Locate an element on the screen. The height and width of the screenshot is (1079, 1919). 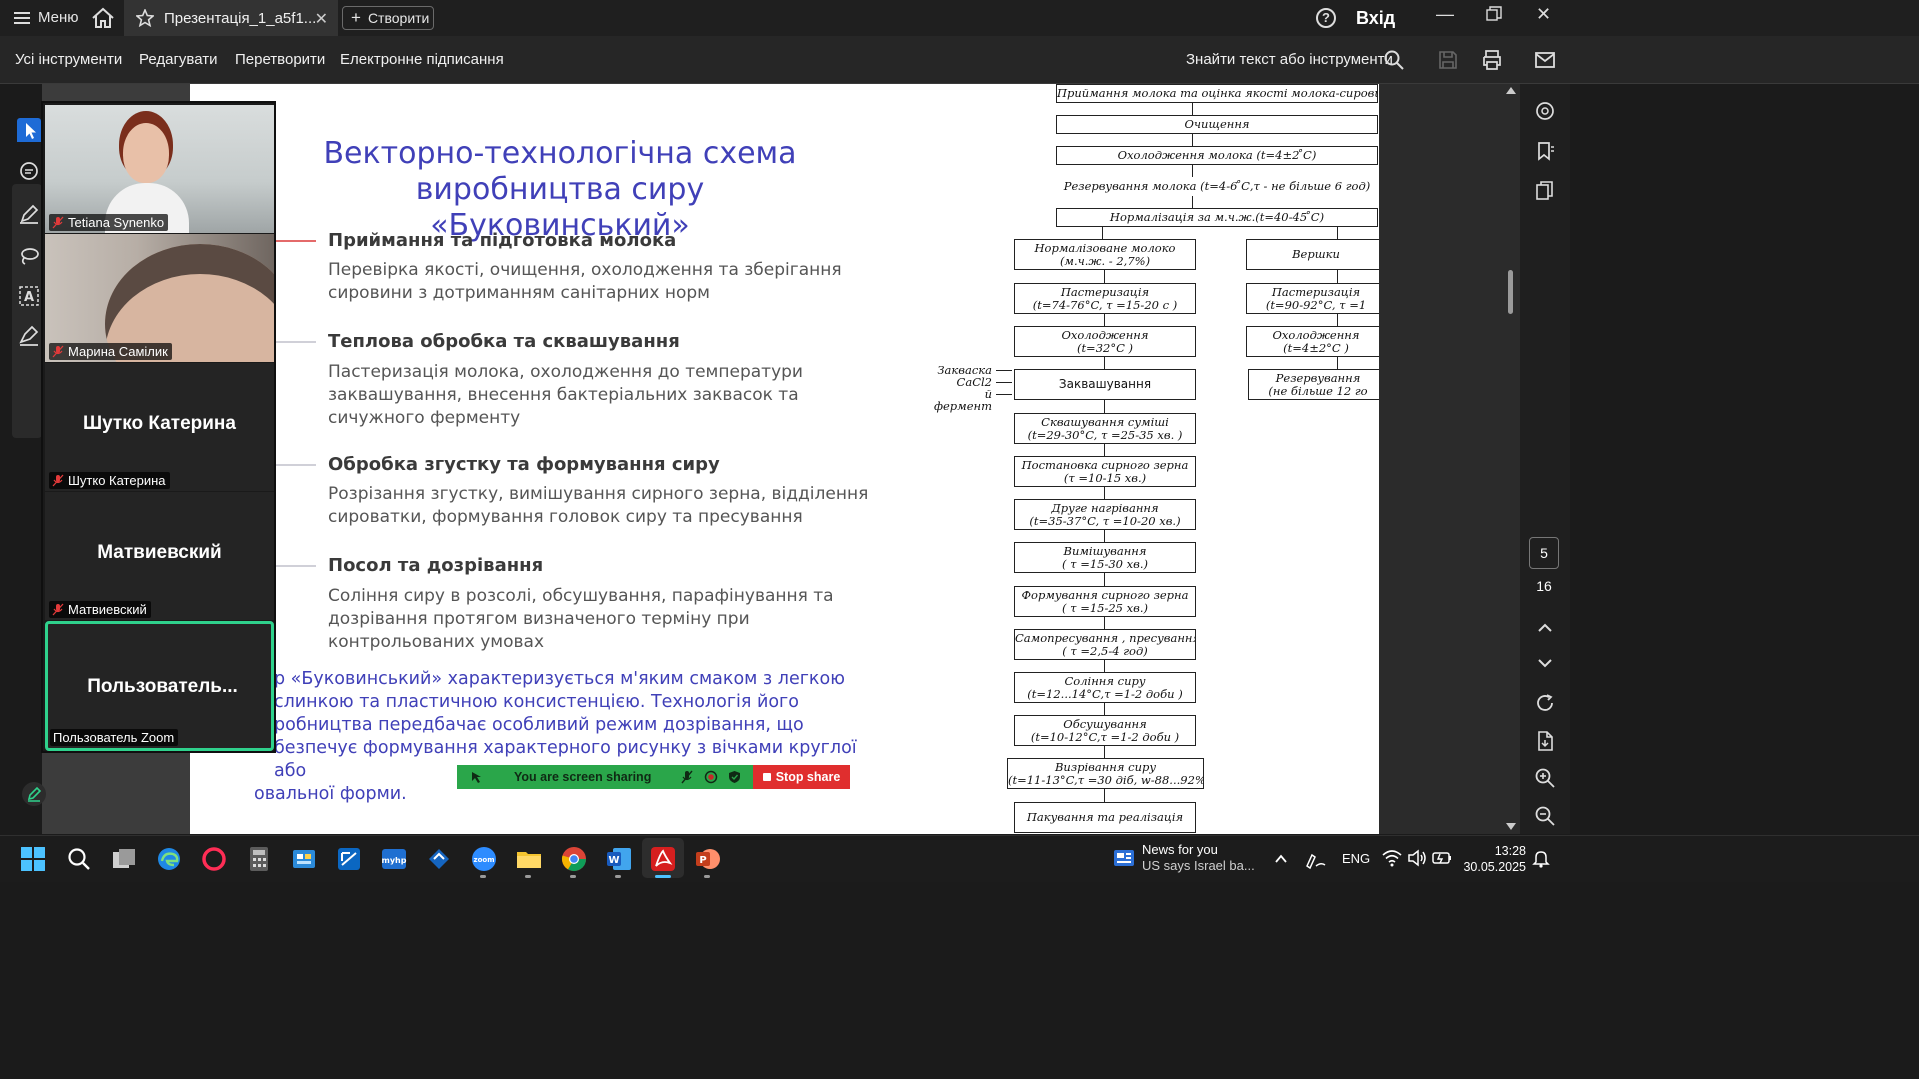
find-text-button: Знайти текст або інструменти is located at coordinates (1289, 59).